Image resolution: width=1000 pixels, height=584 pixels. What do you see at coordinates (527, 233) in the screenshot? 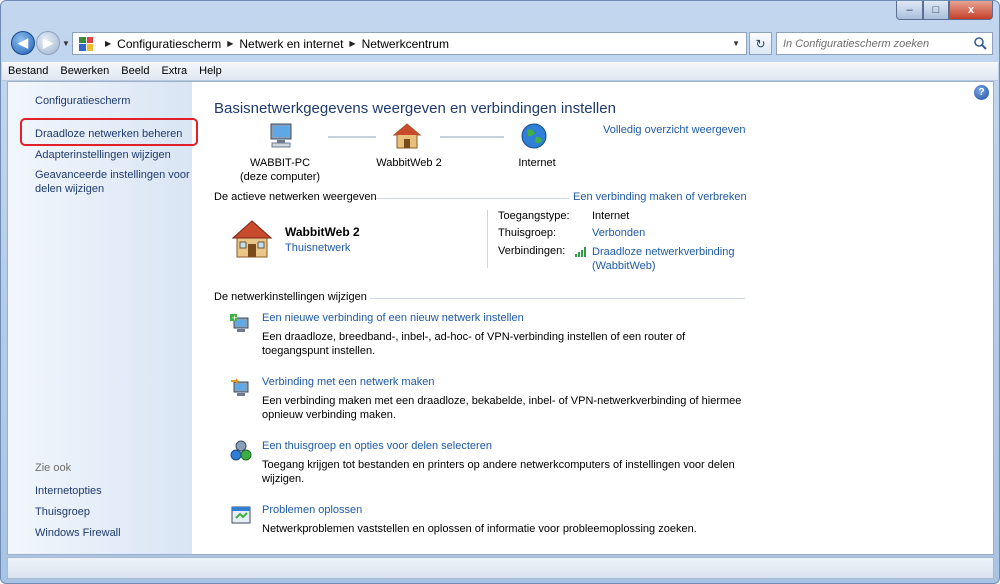
I see `homegroup-label: Thuisgroep:` at bounding box center [527, 233].